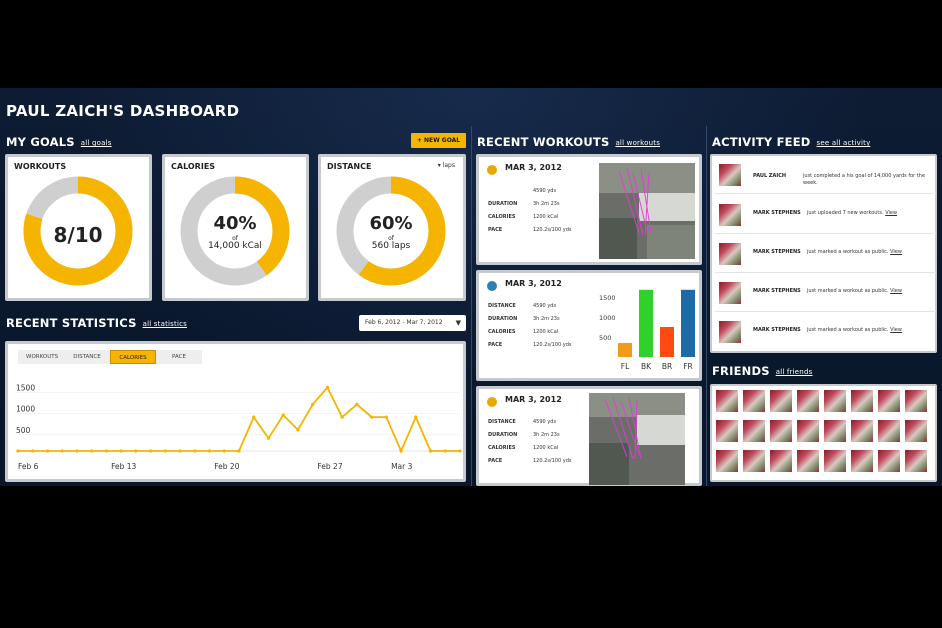 The image size is (942, 628). What do you see at coordinates (78, 227) in the screenshot?
I see `goal-card-workouts: WORKOUTS 8/10` at bounding box center [78, 227].